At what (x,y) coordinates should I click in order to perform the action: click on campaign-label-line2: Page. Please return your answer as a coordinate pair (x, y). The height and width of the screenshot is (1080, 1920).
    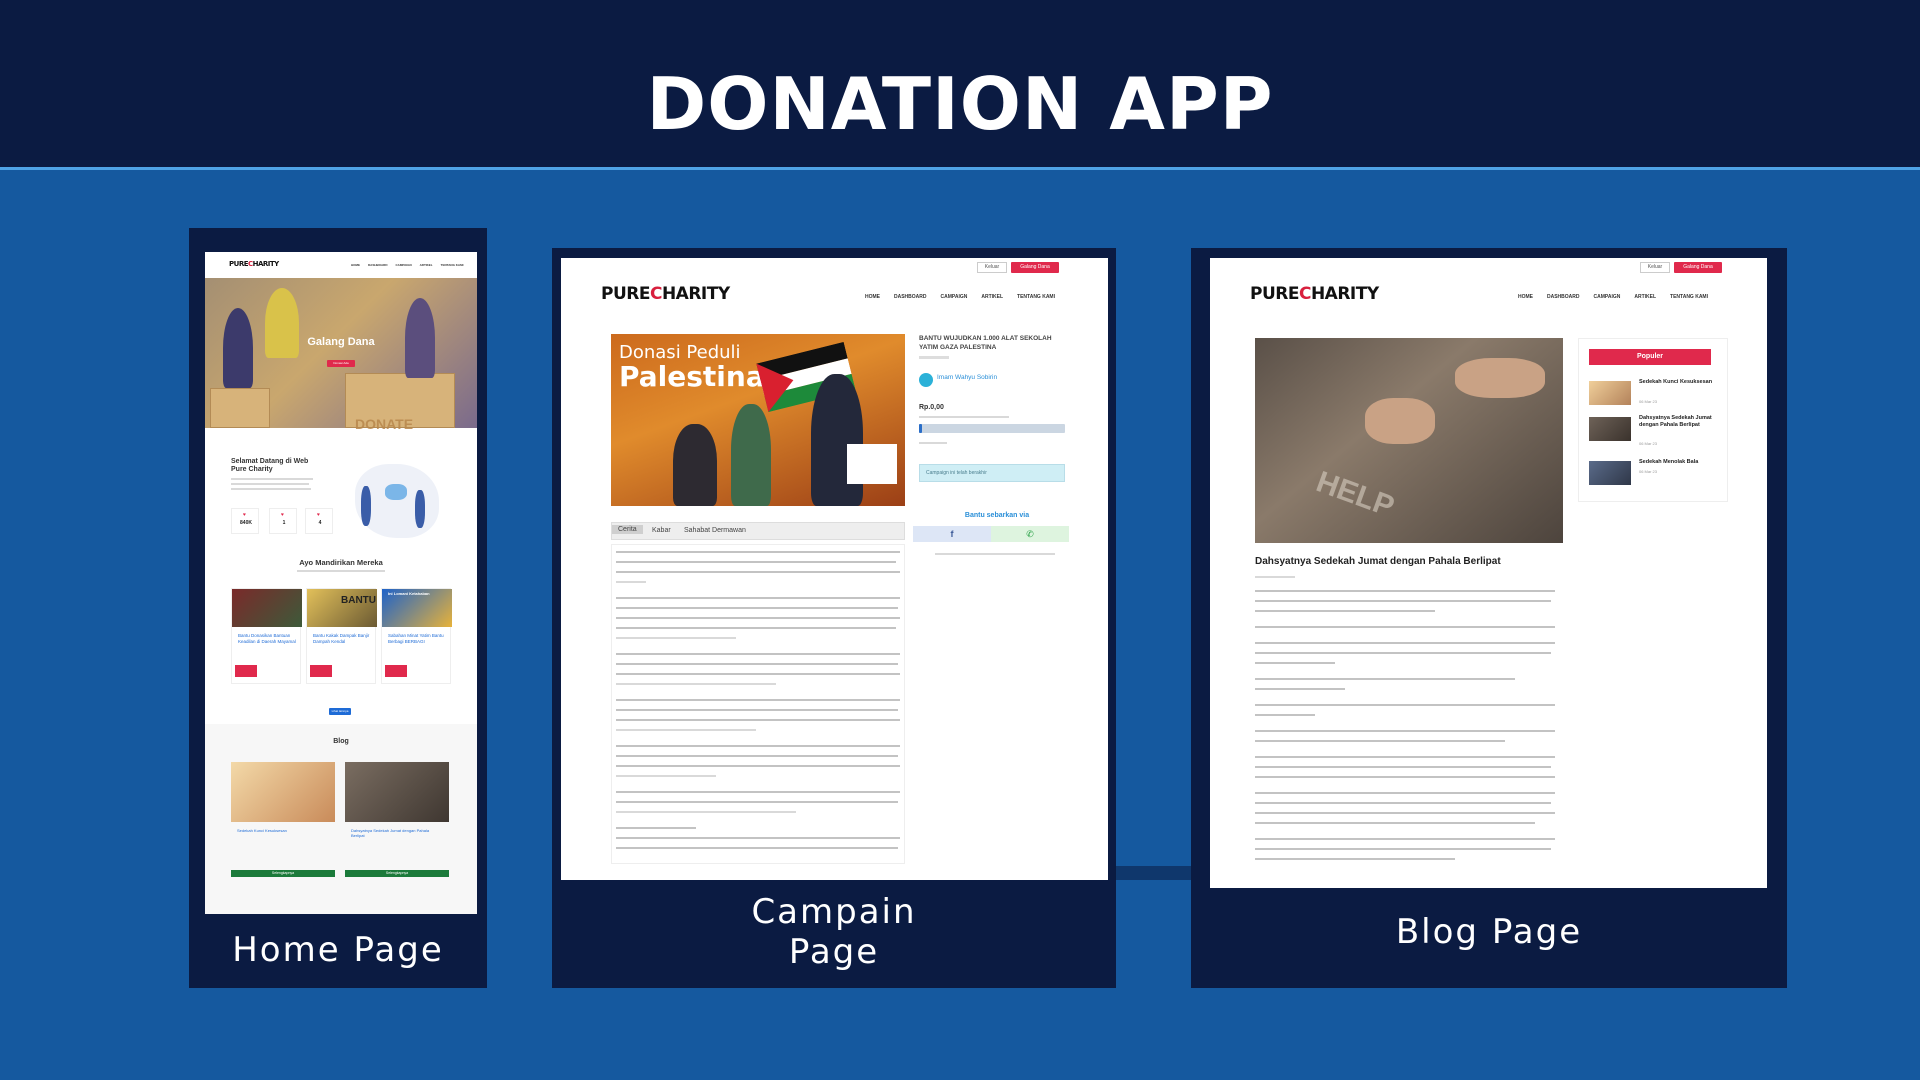
    Looking at the image, I should click on (834, 952).